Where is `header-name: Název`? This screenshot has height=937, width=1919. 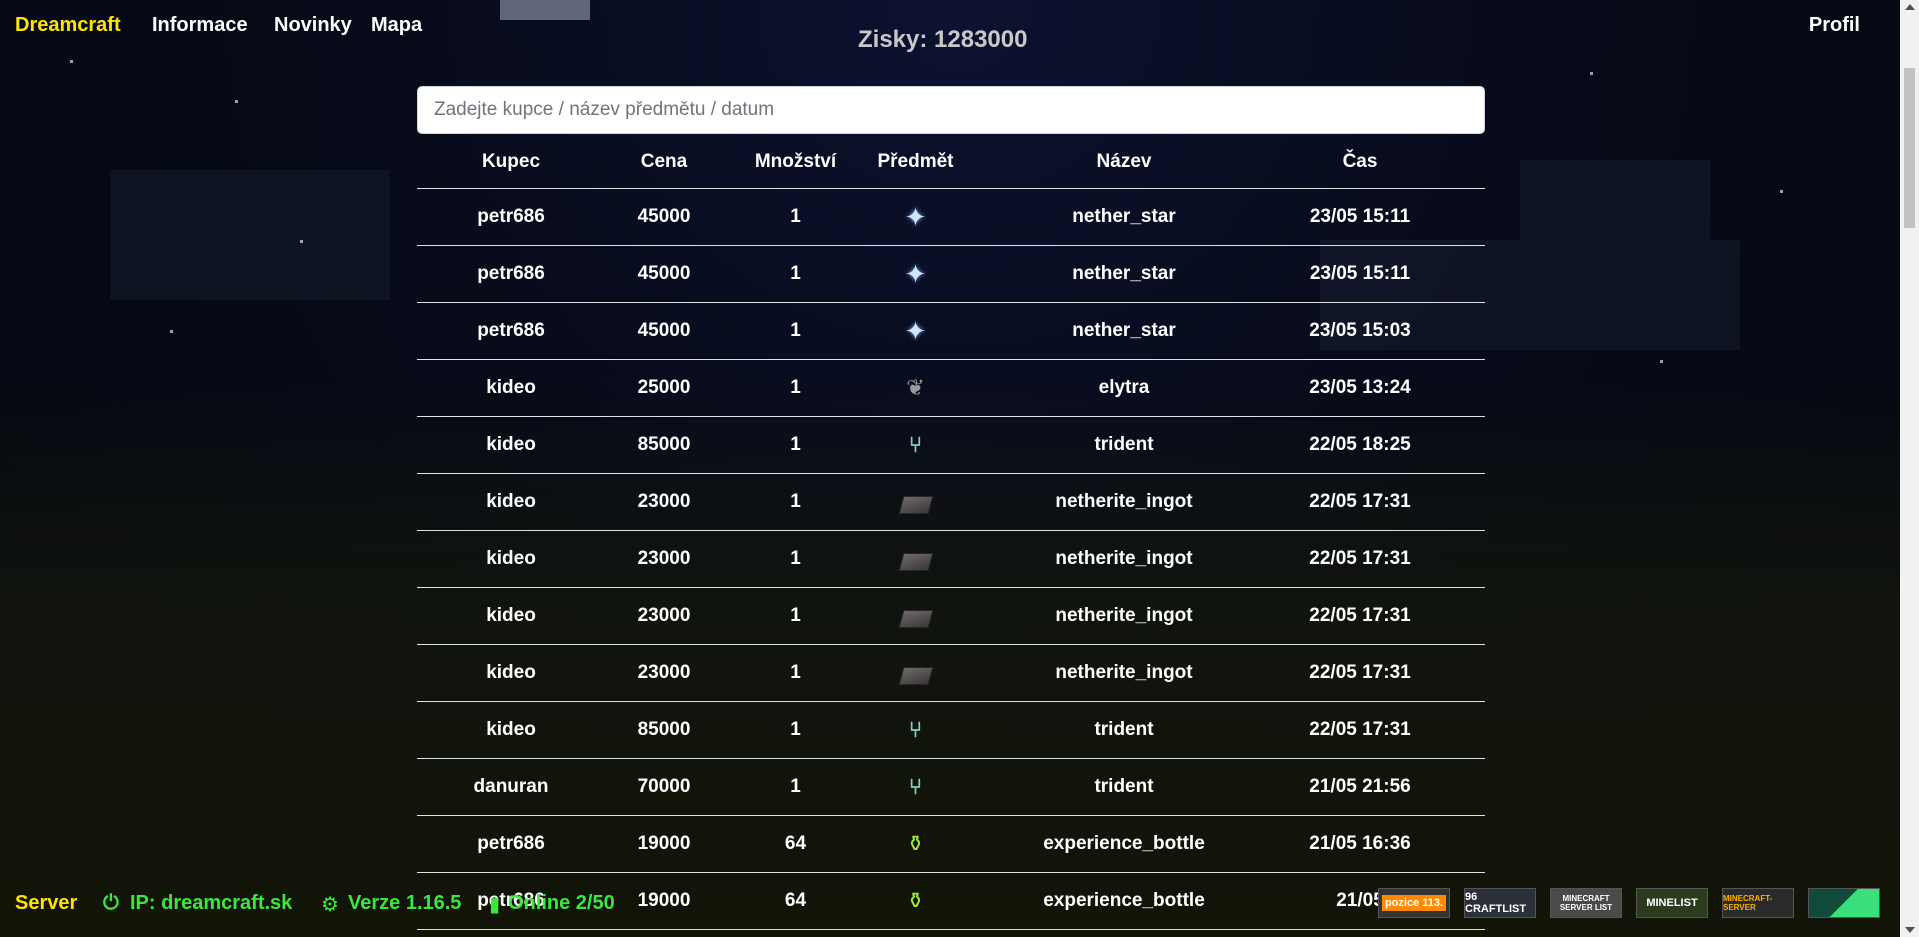
header-name: Název is located at coordinates (1124, 162).